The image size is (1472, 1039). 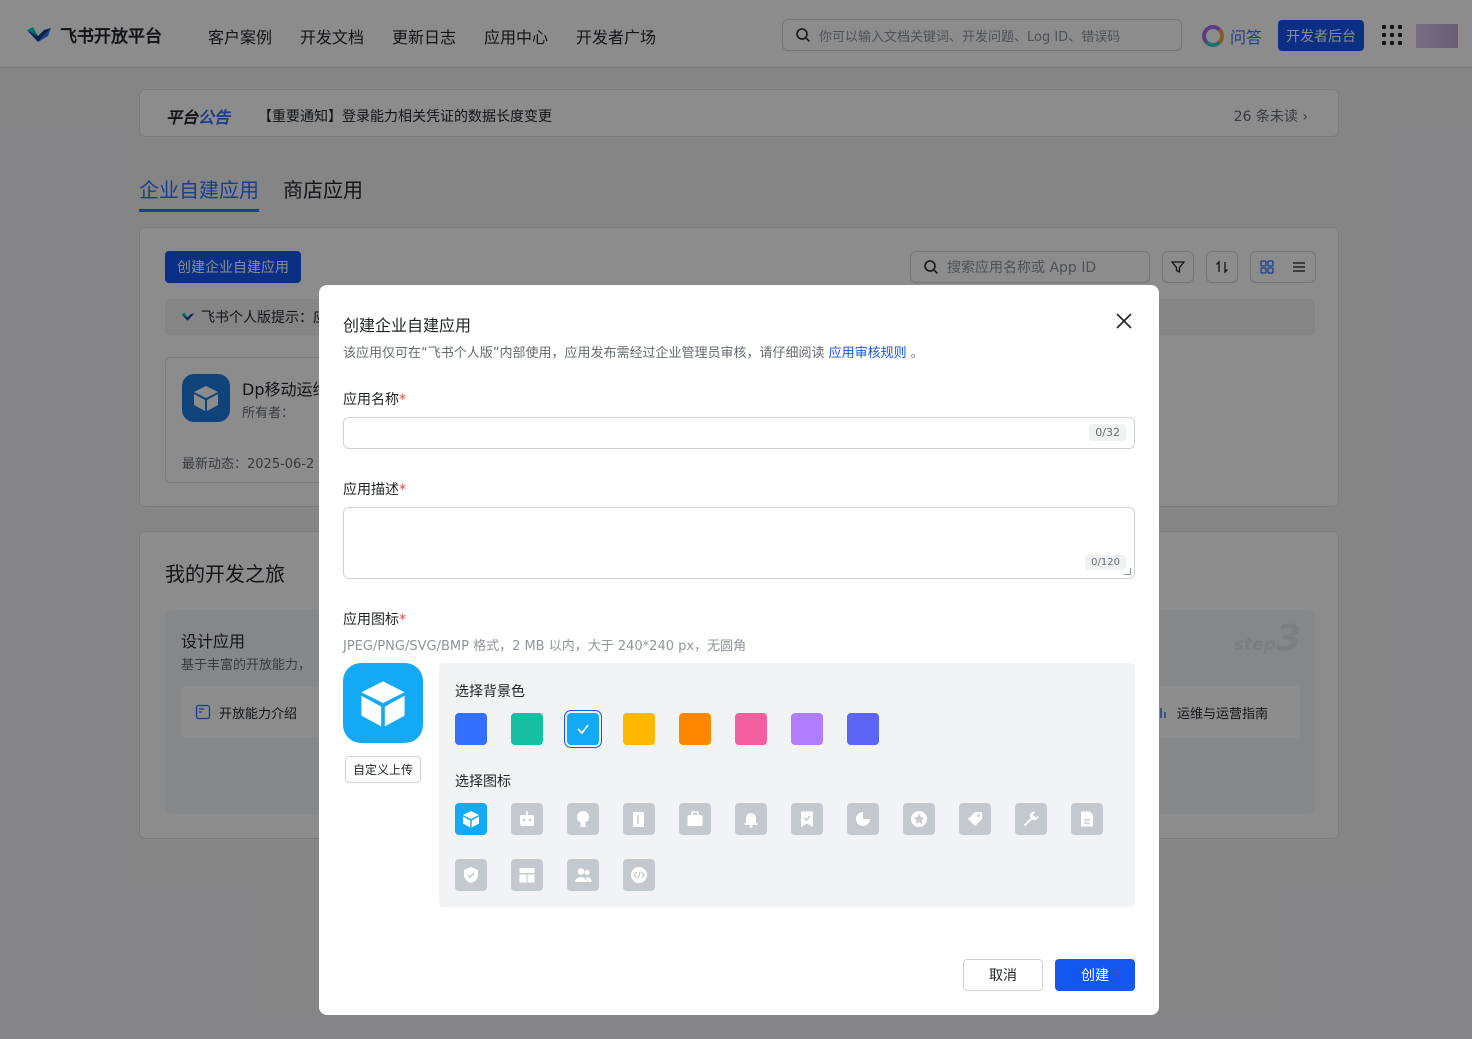 I want to click on bg-color-label: 选择背景色, so click(x=490, y=692).